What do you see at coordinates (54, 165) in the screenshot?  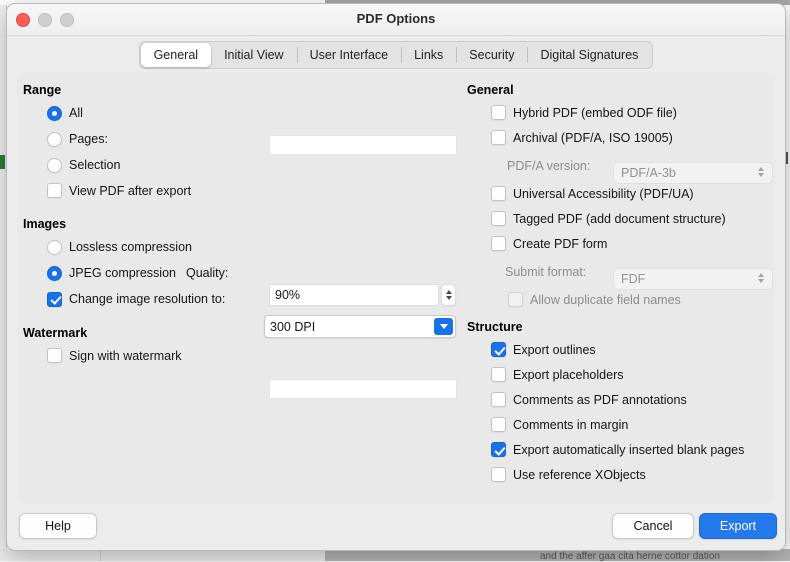 I see `radio-range-selection` at bounding box center [54, 165].